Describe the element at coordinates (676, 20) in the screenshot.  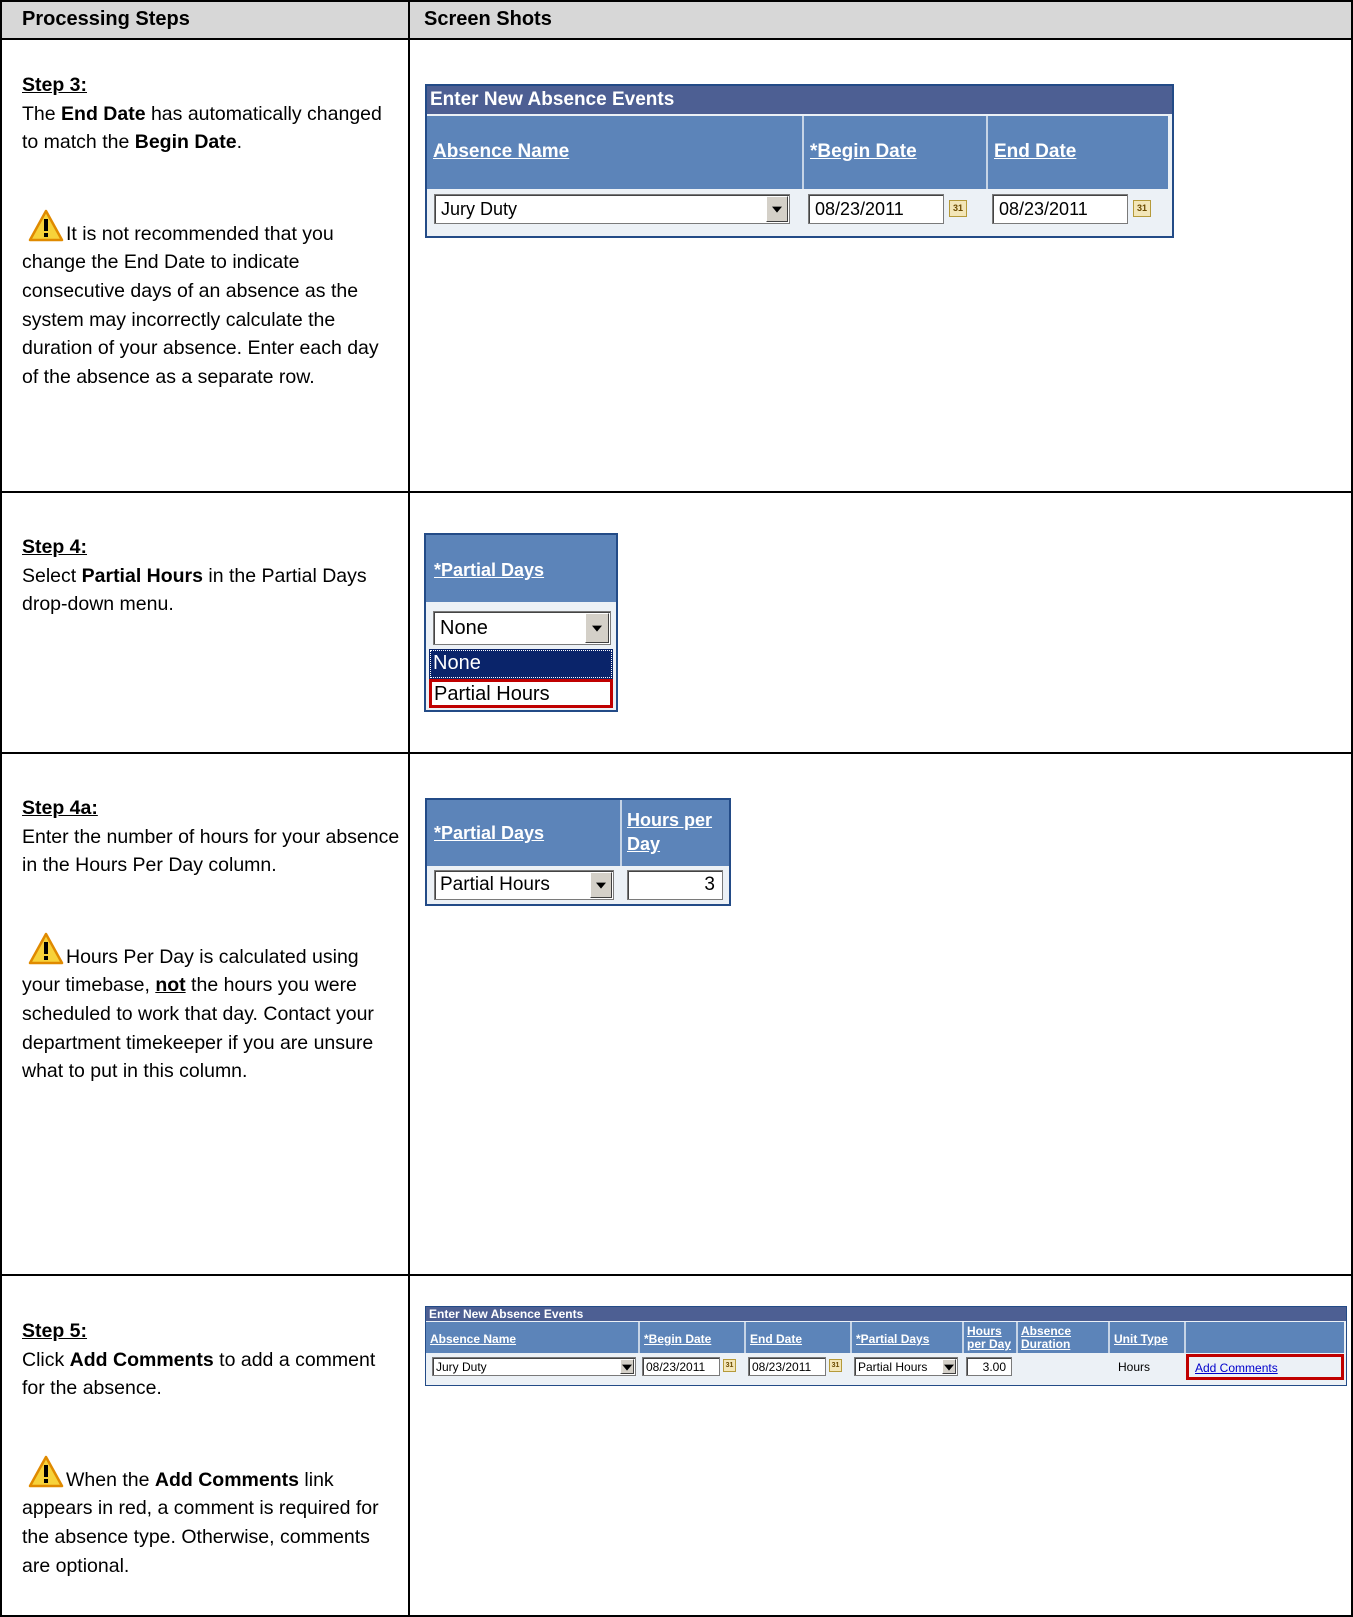
I see `table-header` at that location.